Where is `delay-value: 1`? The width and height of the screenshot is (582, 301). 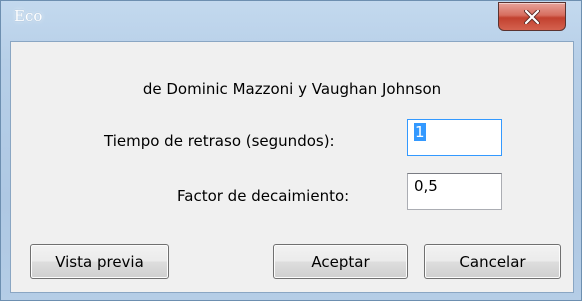 delay-value: 1 is located at coordinates (420, 132).